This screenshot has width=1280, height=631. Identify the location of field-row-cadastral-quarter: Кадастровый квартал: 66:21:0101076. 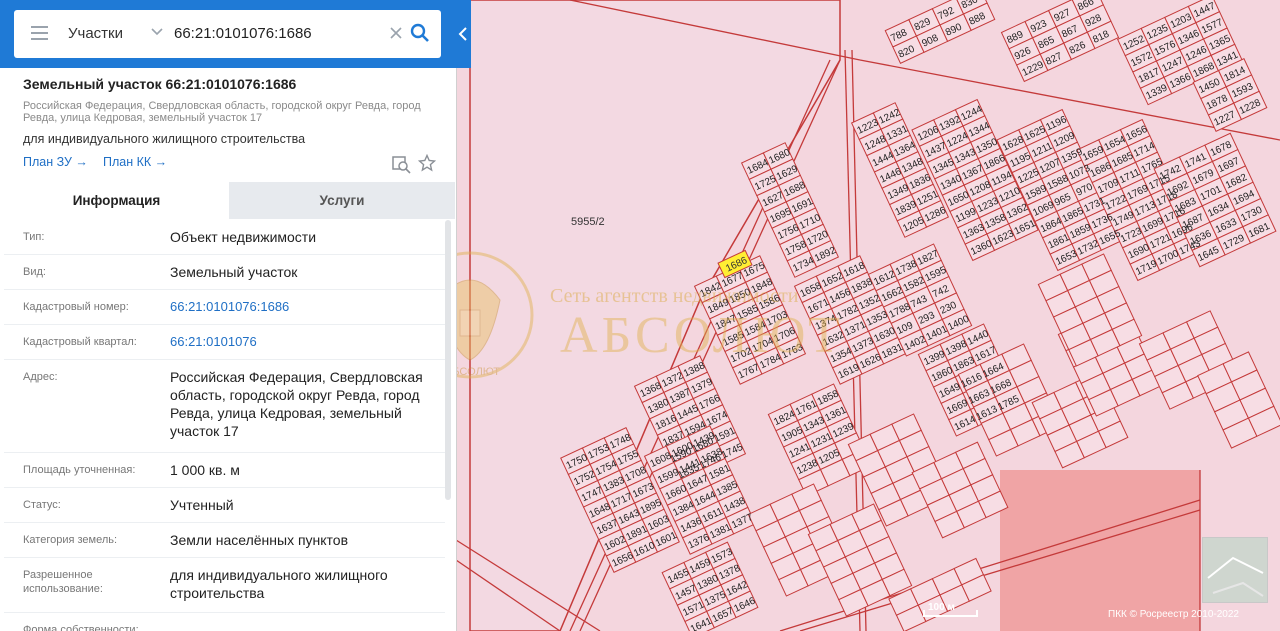
(224, 342).